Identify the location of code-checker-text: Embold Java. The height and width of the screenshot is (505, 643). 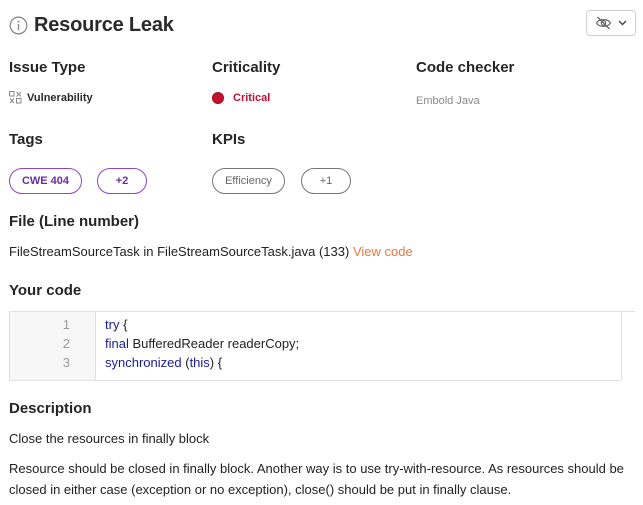
(448, 101).